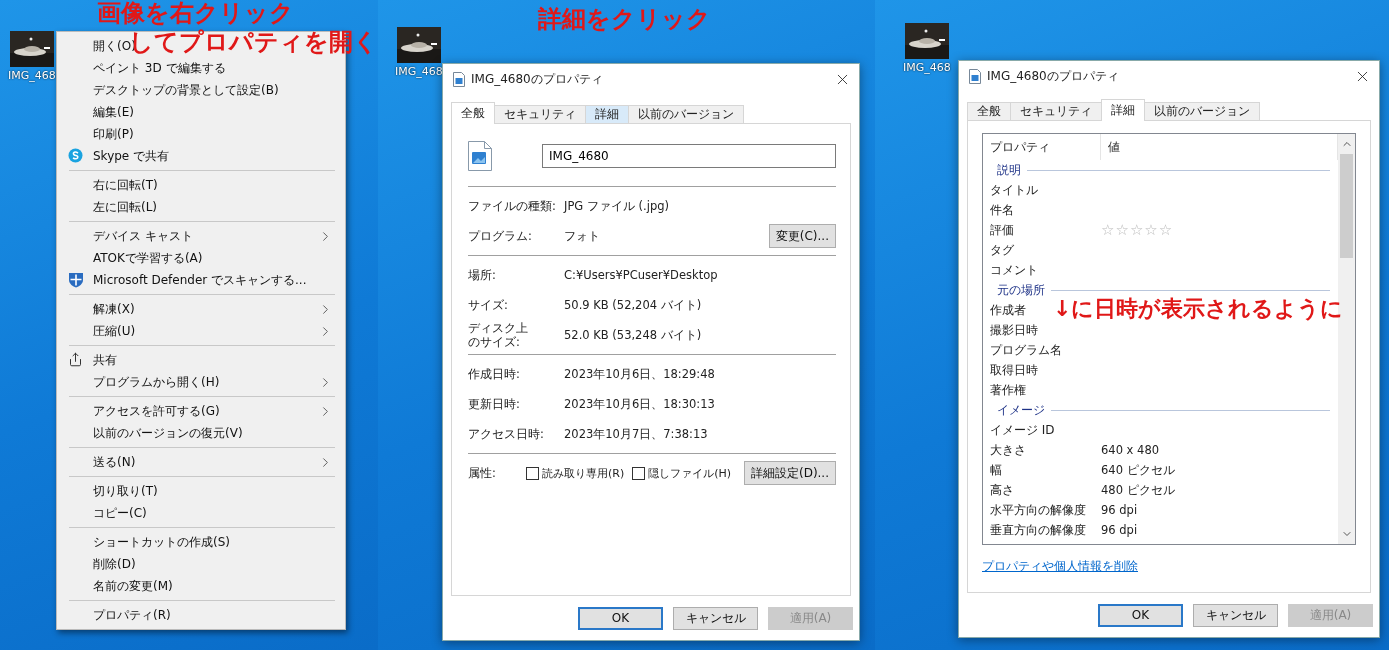  I want to click on menu-item: Skype で共有, so click(131, 155).